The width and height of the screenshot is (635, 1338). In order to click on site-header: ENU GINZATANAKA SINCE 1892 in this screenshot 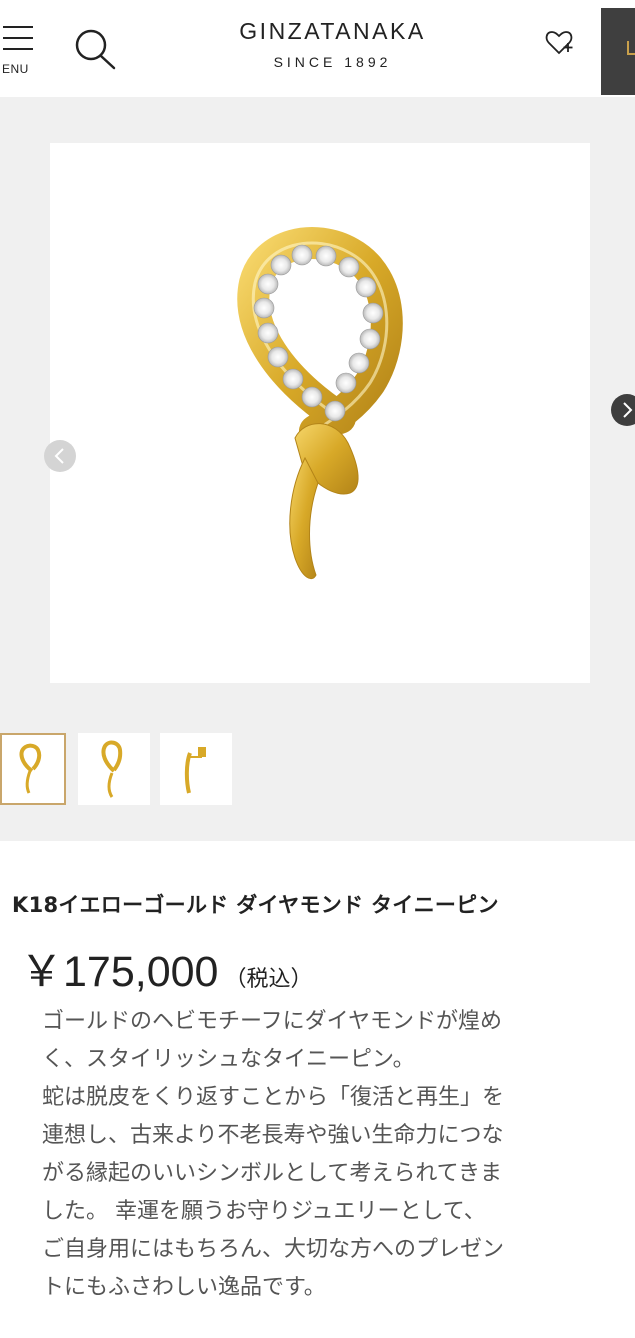, I will do `click(317, 48)`.